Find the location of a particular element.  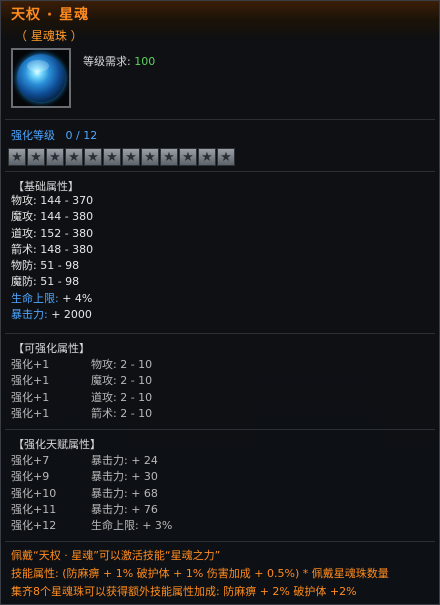

base-stat-row: 道攻: 152 - 380 is located at coordinates (52, 233).